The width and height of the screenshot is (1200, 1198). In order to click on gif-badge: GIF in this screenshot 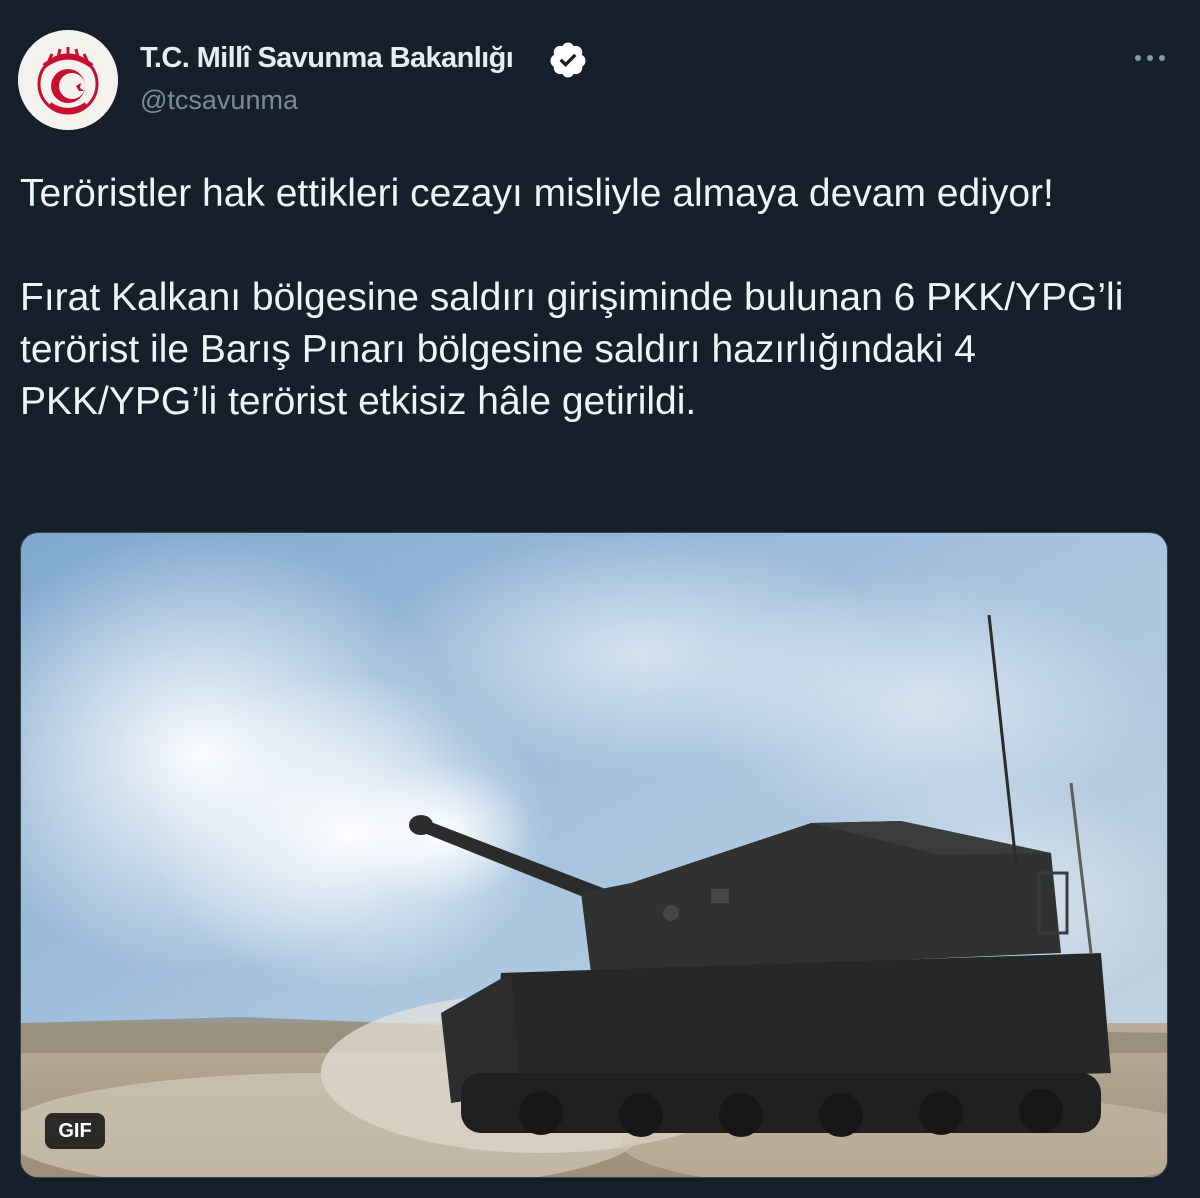, I will do `click(75, 1131)`.